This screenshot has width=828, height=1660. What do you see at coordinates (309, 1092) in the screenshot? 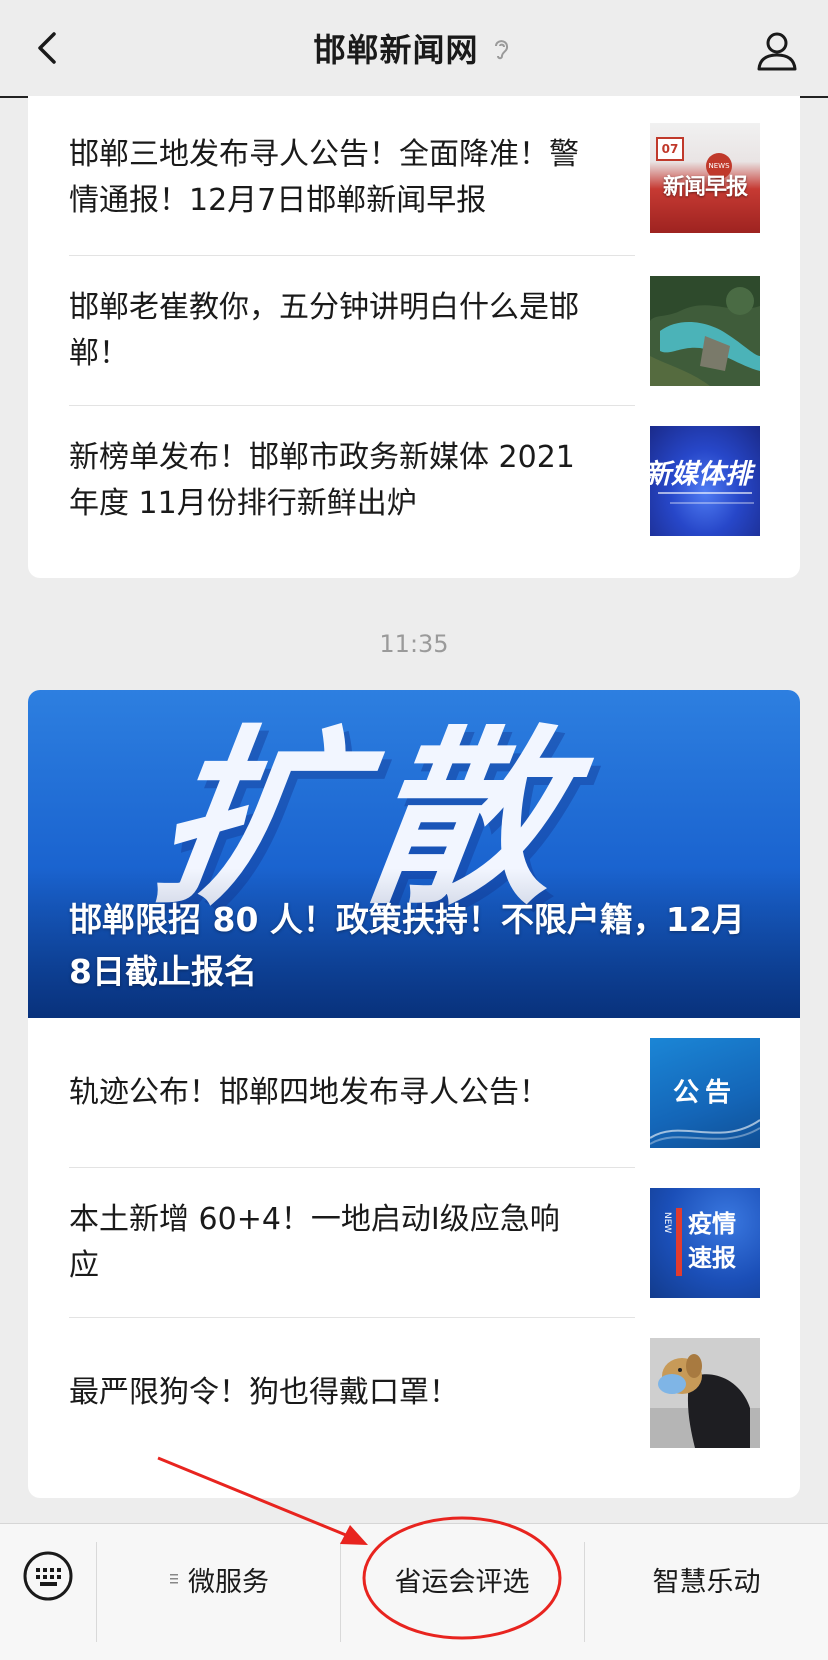
I see `article-title: 轨迹公布！邯郸四地发布寻人公告！` at bounding box center [309, 1092].